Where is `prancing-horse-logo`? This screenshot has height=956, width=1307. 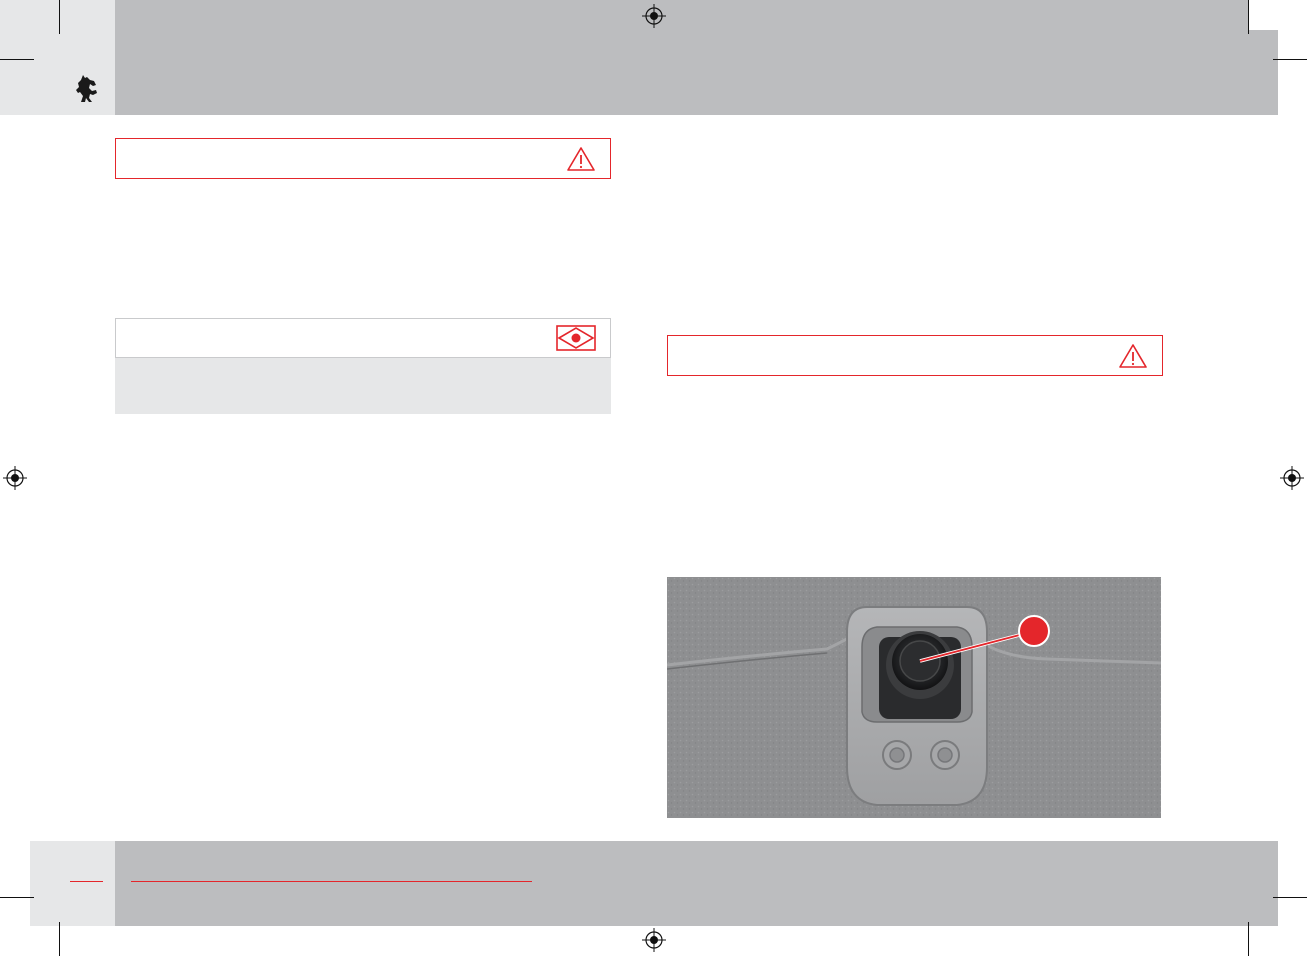 prancing-horse-logo is located at coordinates (86, 88).